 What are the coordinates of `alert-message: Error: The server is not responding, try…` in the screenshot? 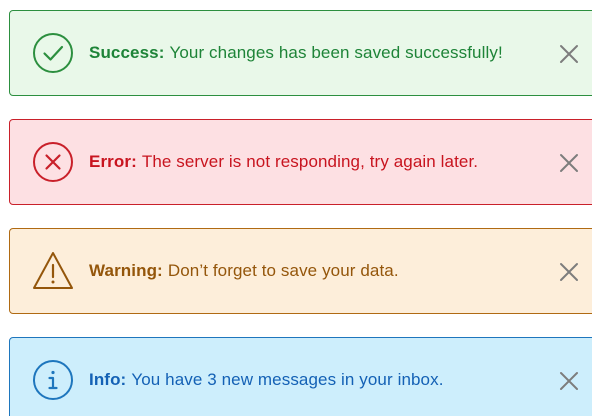 It's located at (283, 162).